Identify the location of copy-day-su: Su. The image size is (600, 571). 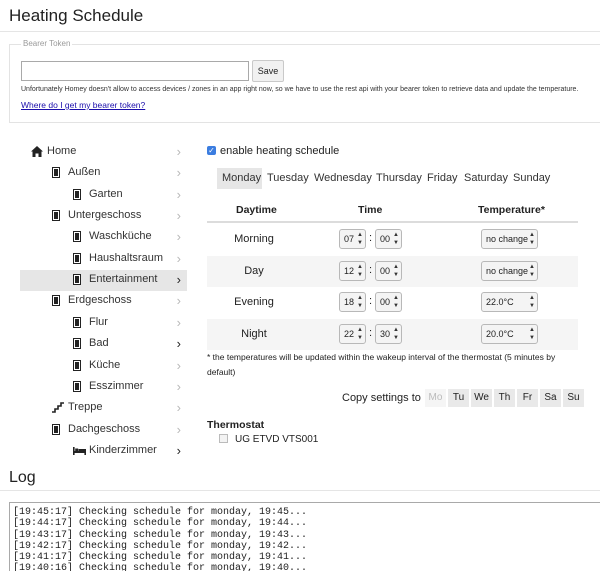
(573, 398).